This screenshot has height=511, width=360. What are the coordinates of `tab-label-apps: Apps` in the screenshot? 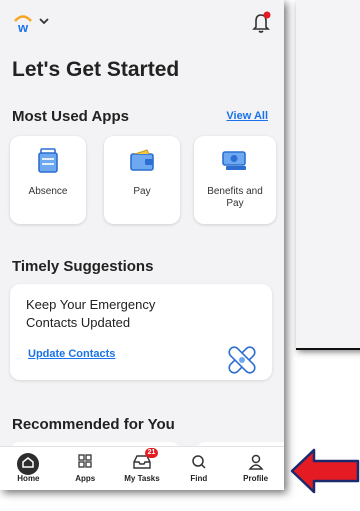 It's located at (85, 478).